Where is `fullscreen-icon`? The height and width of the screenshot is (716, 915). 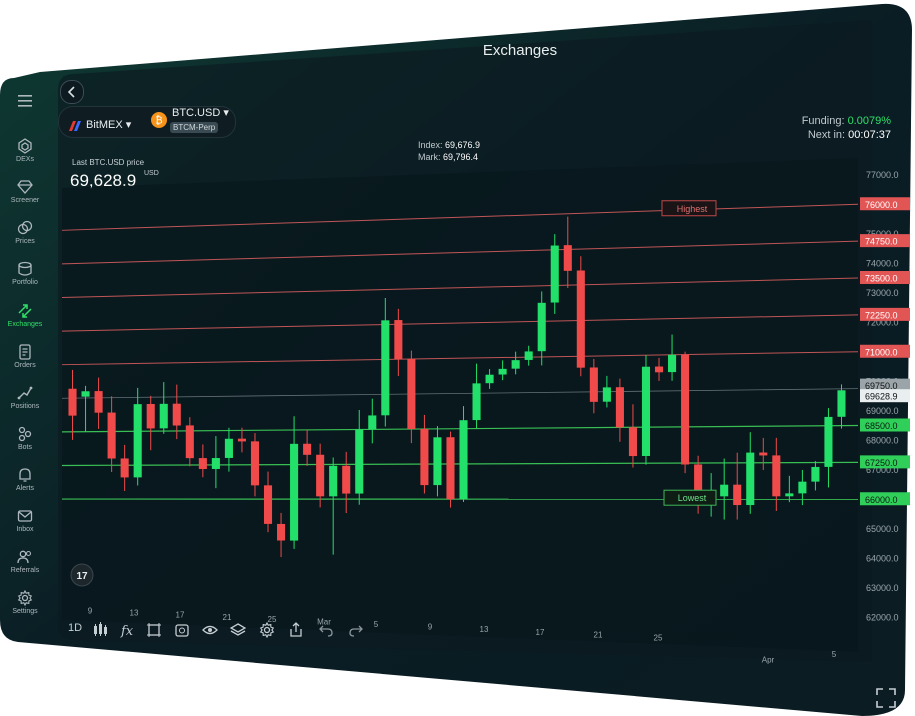
fullscreen-icon is located at coordinates (886, 698).